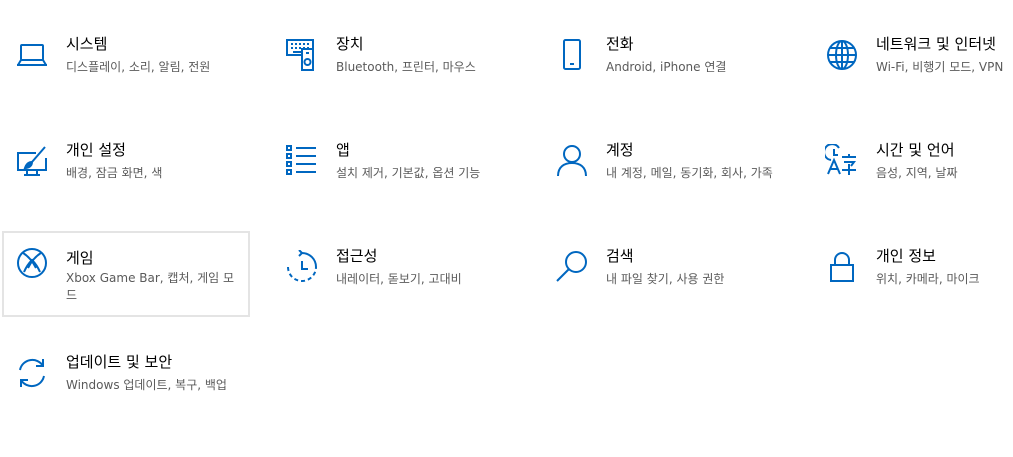 This screenshot has width=1013, height=457. Describe the element at coordinates (138, 67) in the screenshot. I see `tile-description: 디스플레이, 소리, 알림, 전원` at that location.